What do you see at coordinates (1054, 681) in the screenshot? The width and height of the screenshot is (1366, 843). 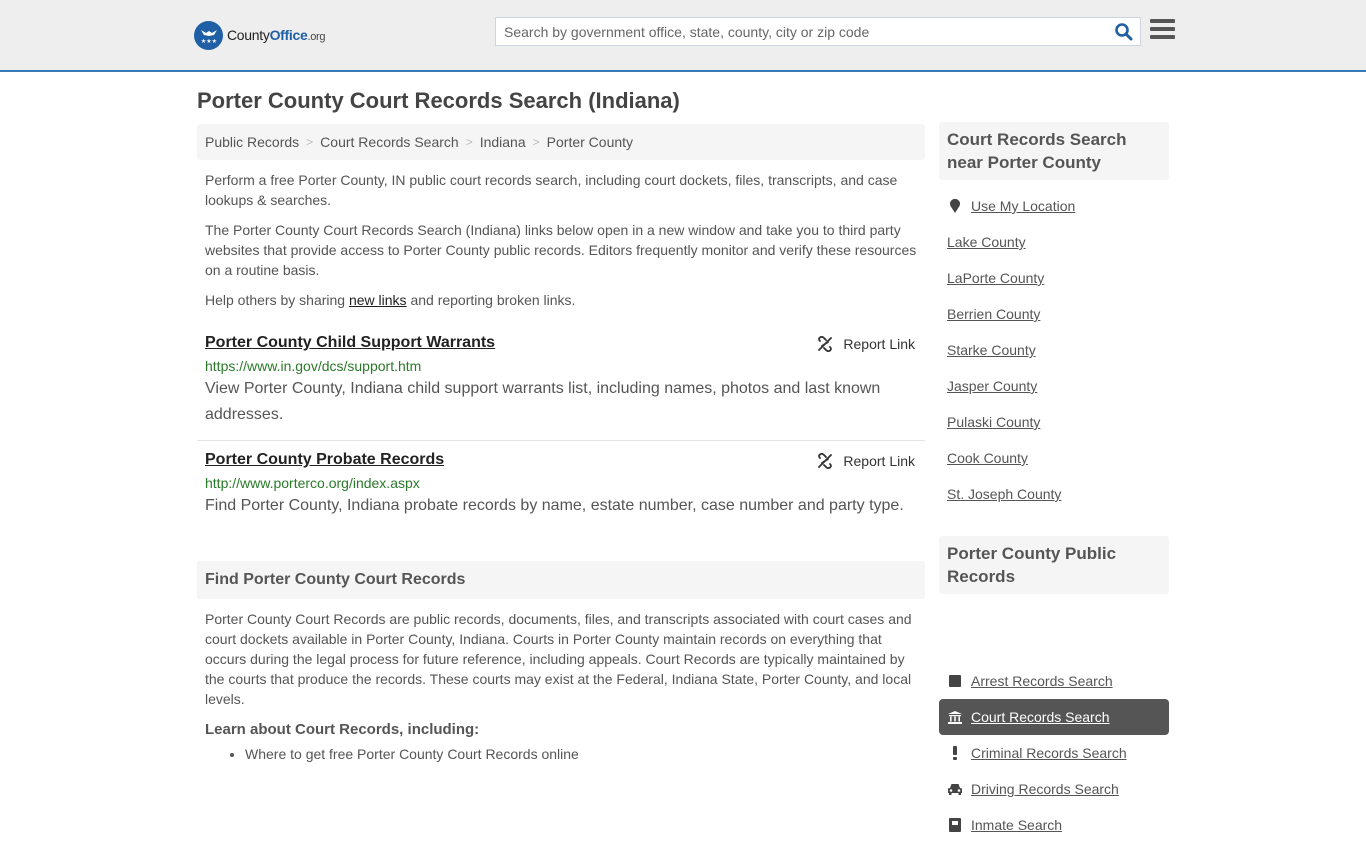 I see `sidebar-item-arrest-records: Arrest Records Search` at bounding box center [1054, 681].